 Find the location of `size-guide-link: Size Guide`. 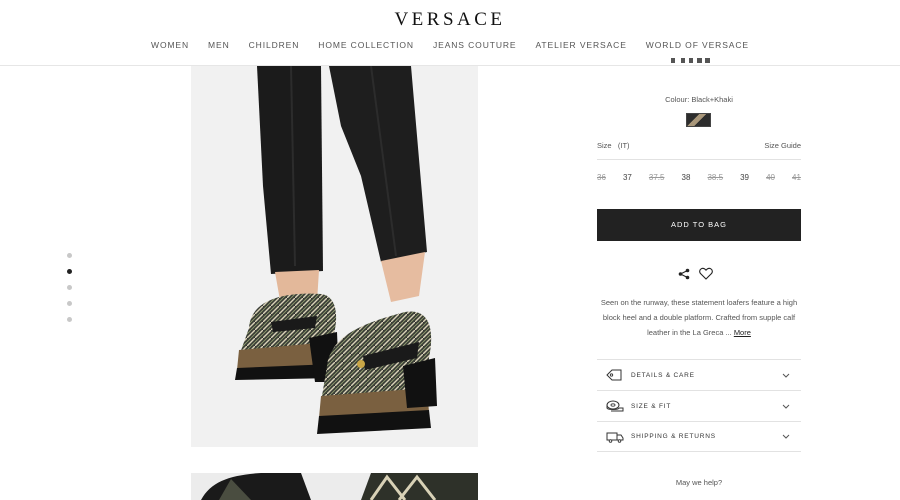

size-guide-link: Size Guide is located at coordinates (782, 145).